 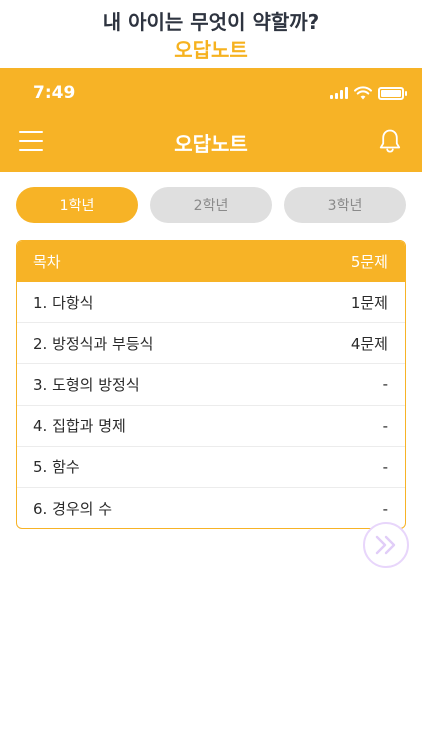 I want to click on toc-row-1: 1. 다항식 1문제, so click(x=211, y=303).